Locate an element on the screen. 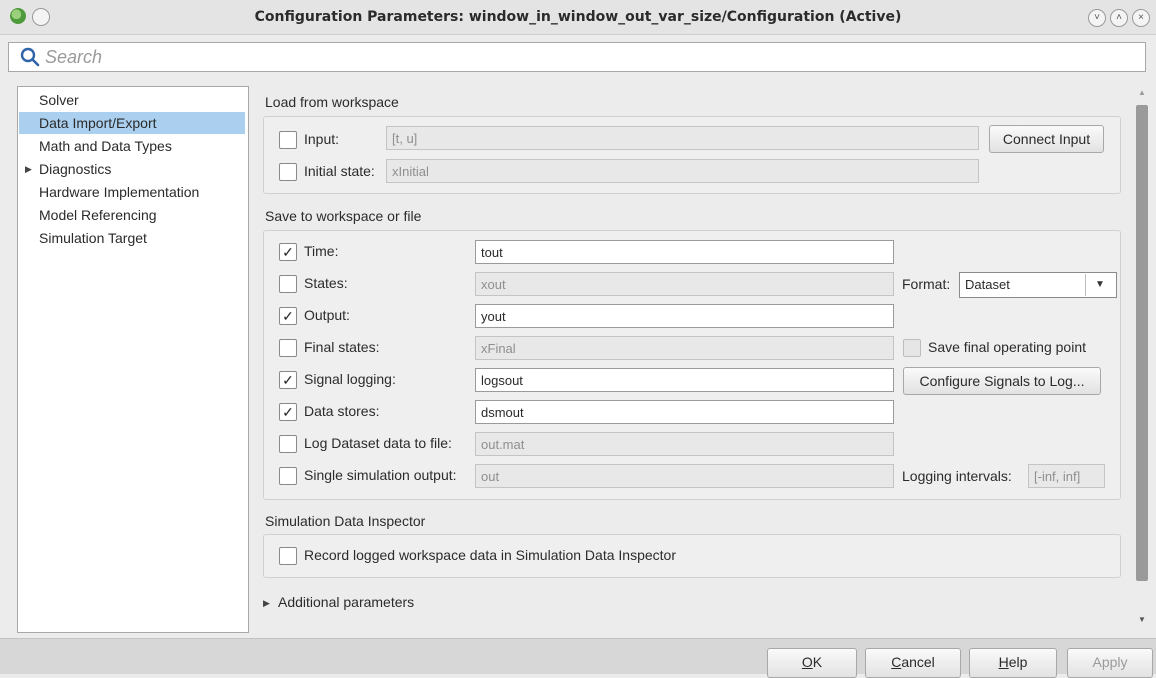 The image size is (1156, 678). tree-item-math-and-data-types: Math and Data Types is located at coordinates (132, 146).